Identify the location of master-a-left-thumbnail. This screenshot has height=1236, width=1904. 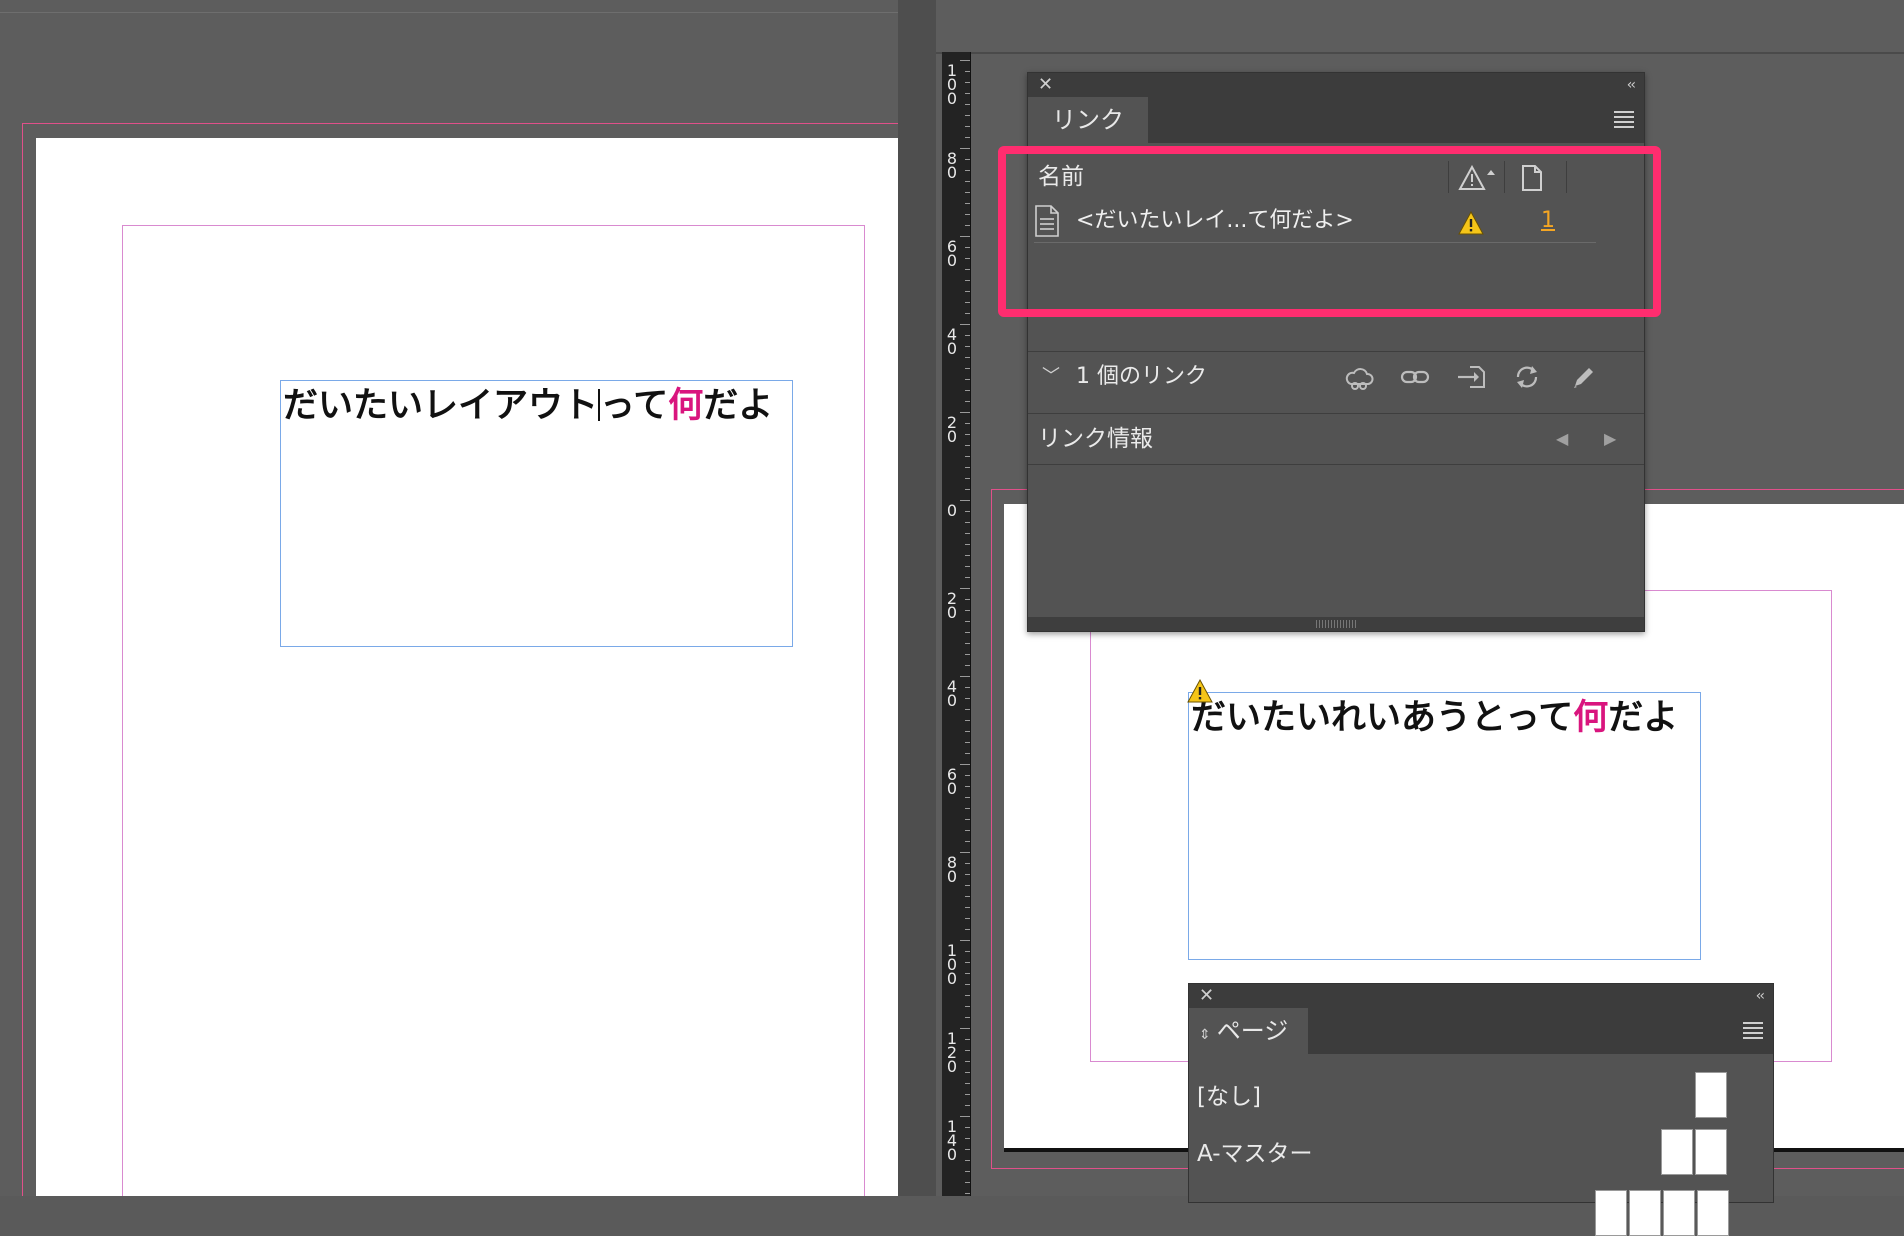
(1677, 1152).